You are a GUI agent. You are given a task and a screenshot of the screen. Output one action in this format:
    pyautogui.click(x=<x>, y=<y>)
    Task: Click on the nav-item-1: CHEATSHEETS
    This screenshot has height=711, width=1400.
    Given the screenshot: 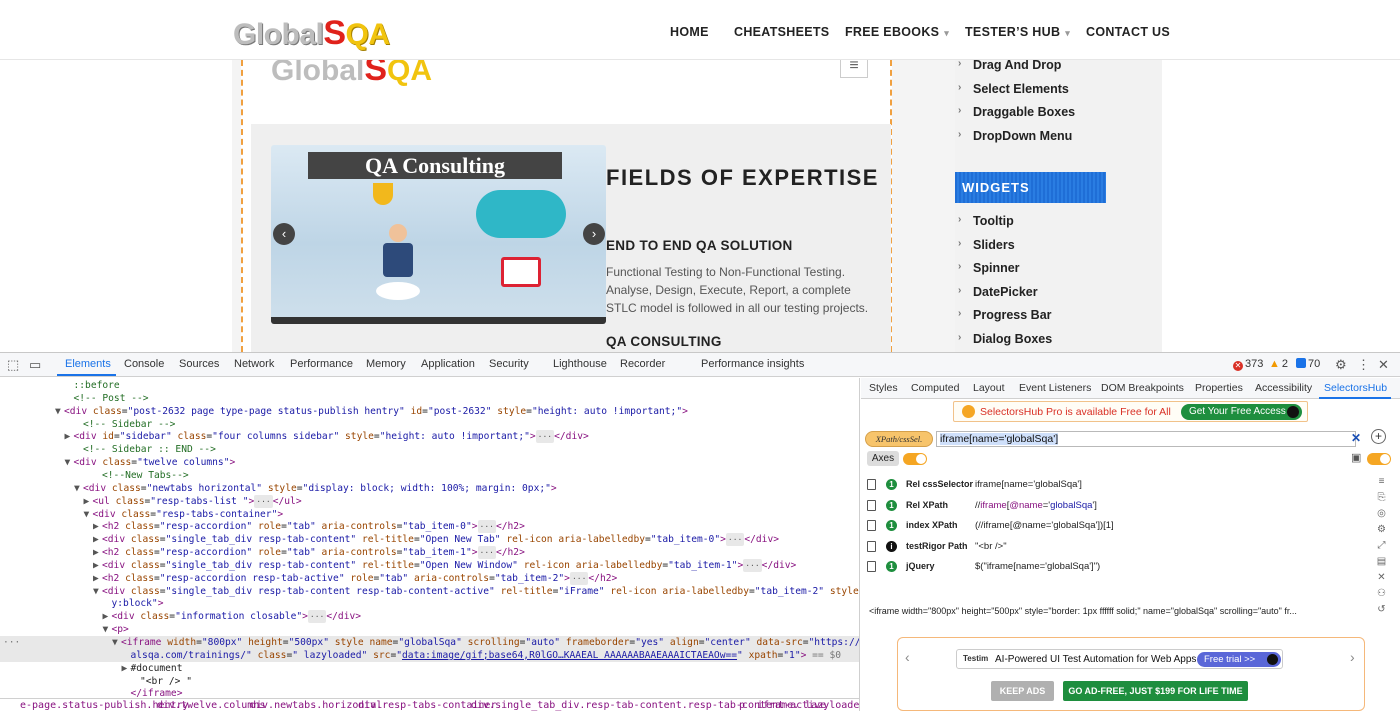 What is the action you would take?
    pyautogui.click(x=781, y=32)
    